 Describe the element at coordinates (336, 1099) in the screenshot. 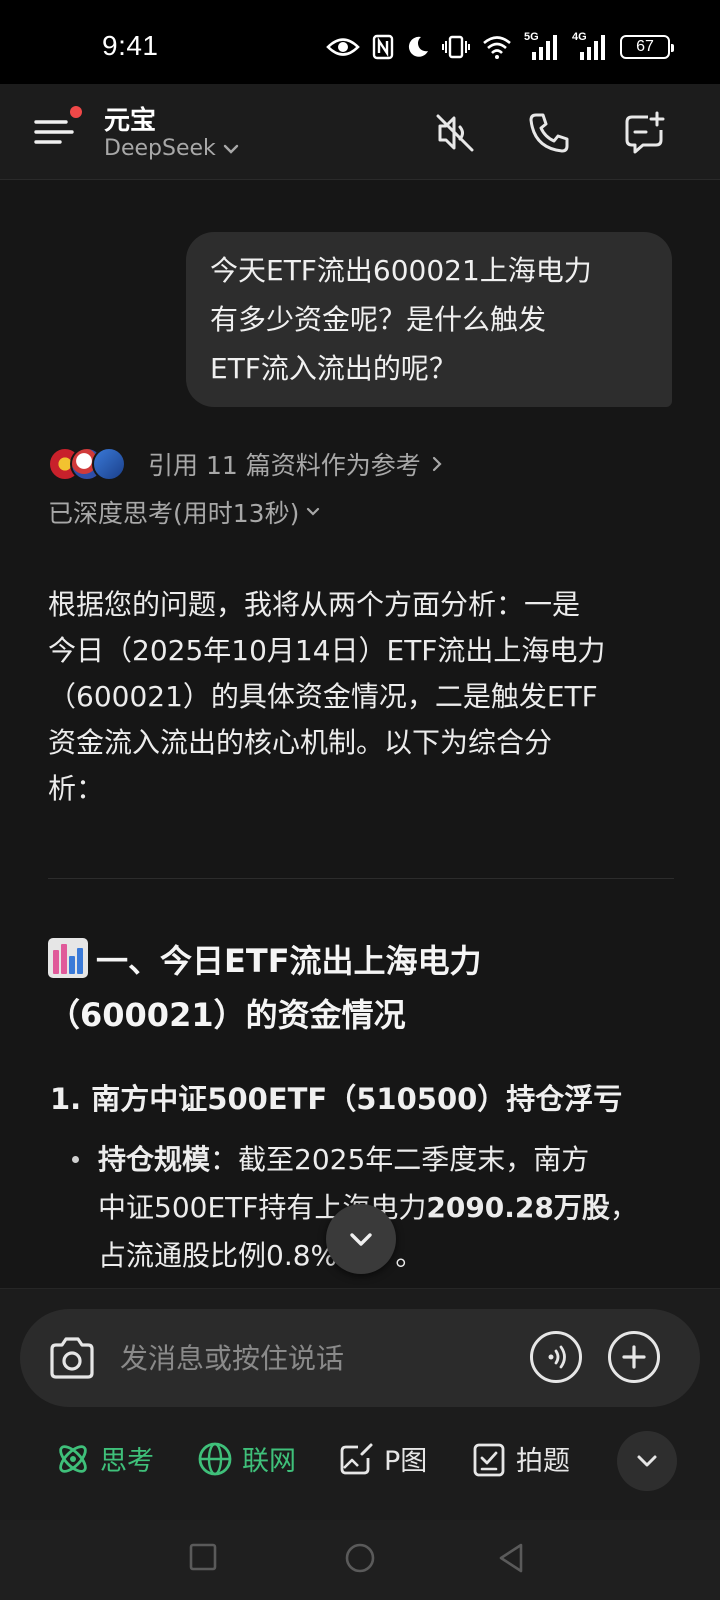

I see `subsection-title: 1. 南方中证500ETF（510500）持仓浮亏` at that location.